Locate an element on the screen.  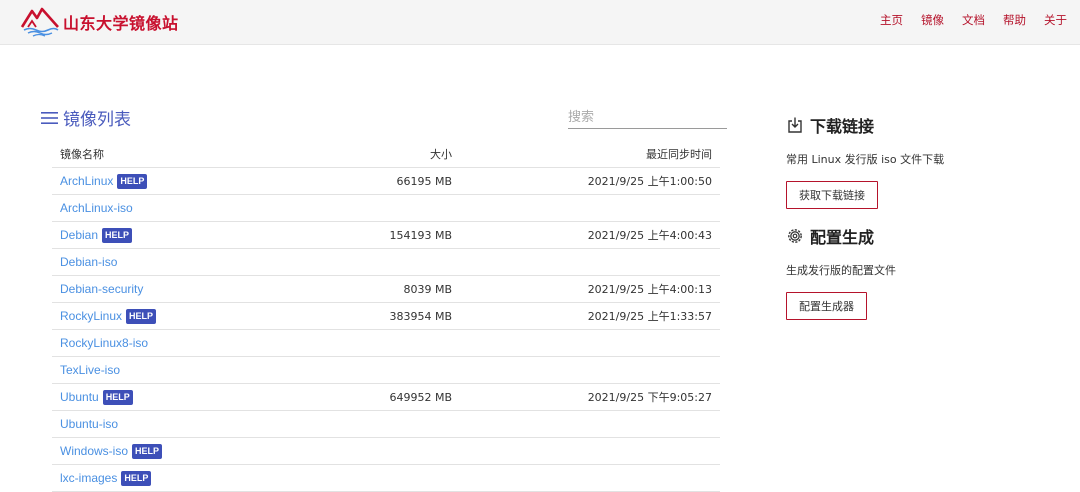
mirror-name-cell: ArchLinux-iso is located at coordinates (160, 208).